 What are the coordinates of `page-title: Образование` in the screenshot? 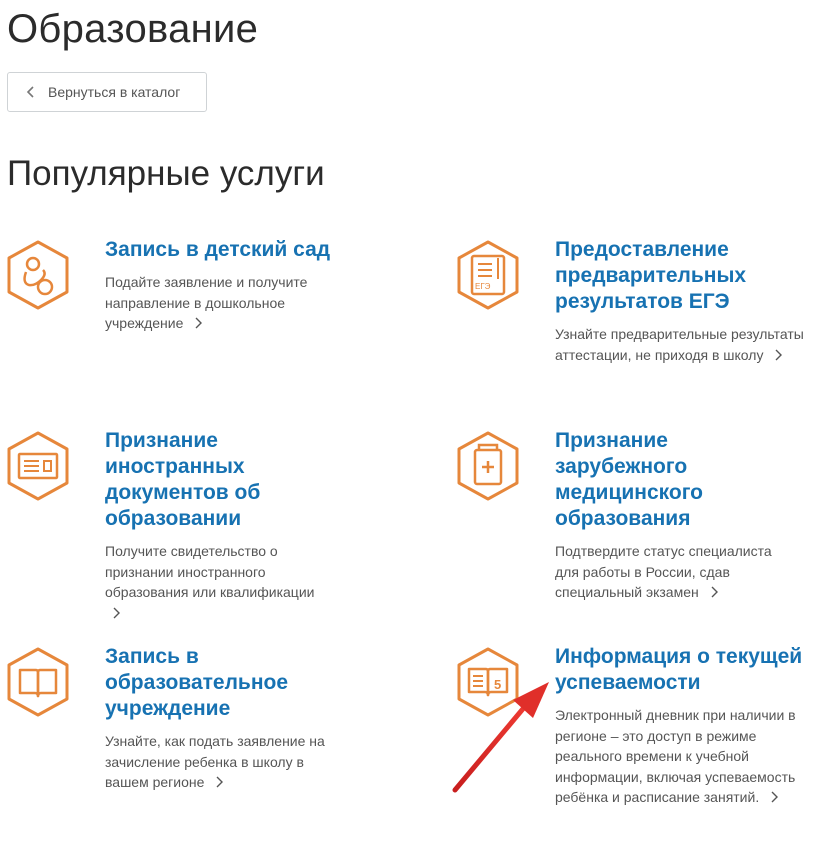 It's located at (133, 29).